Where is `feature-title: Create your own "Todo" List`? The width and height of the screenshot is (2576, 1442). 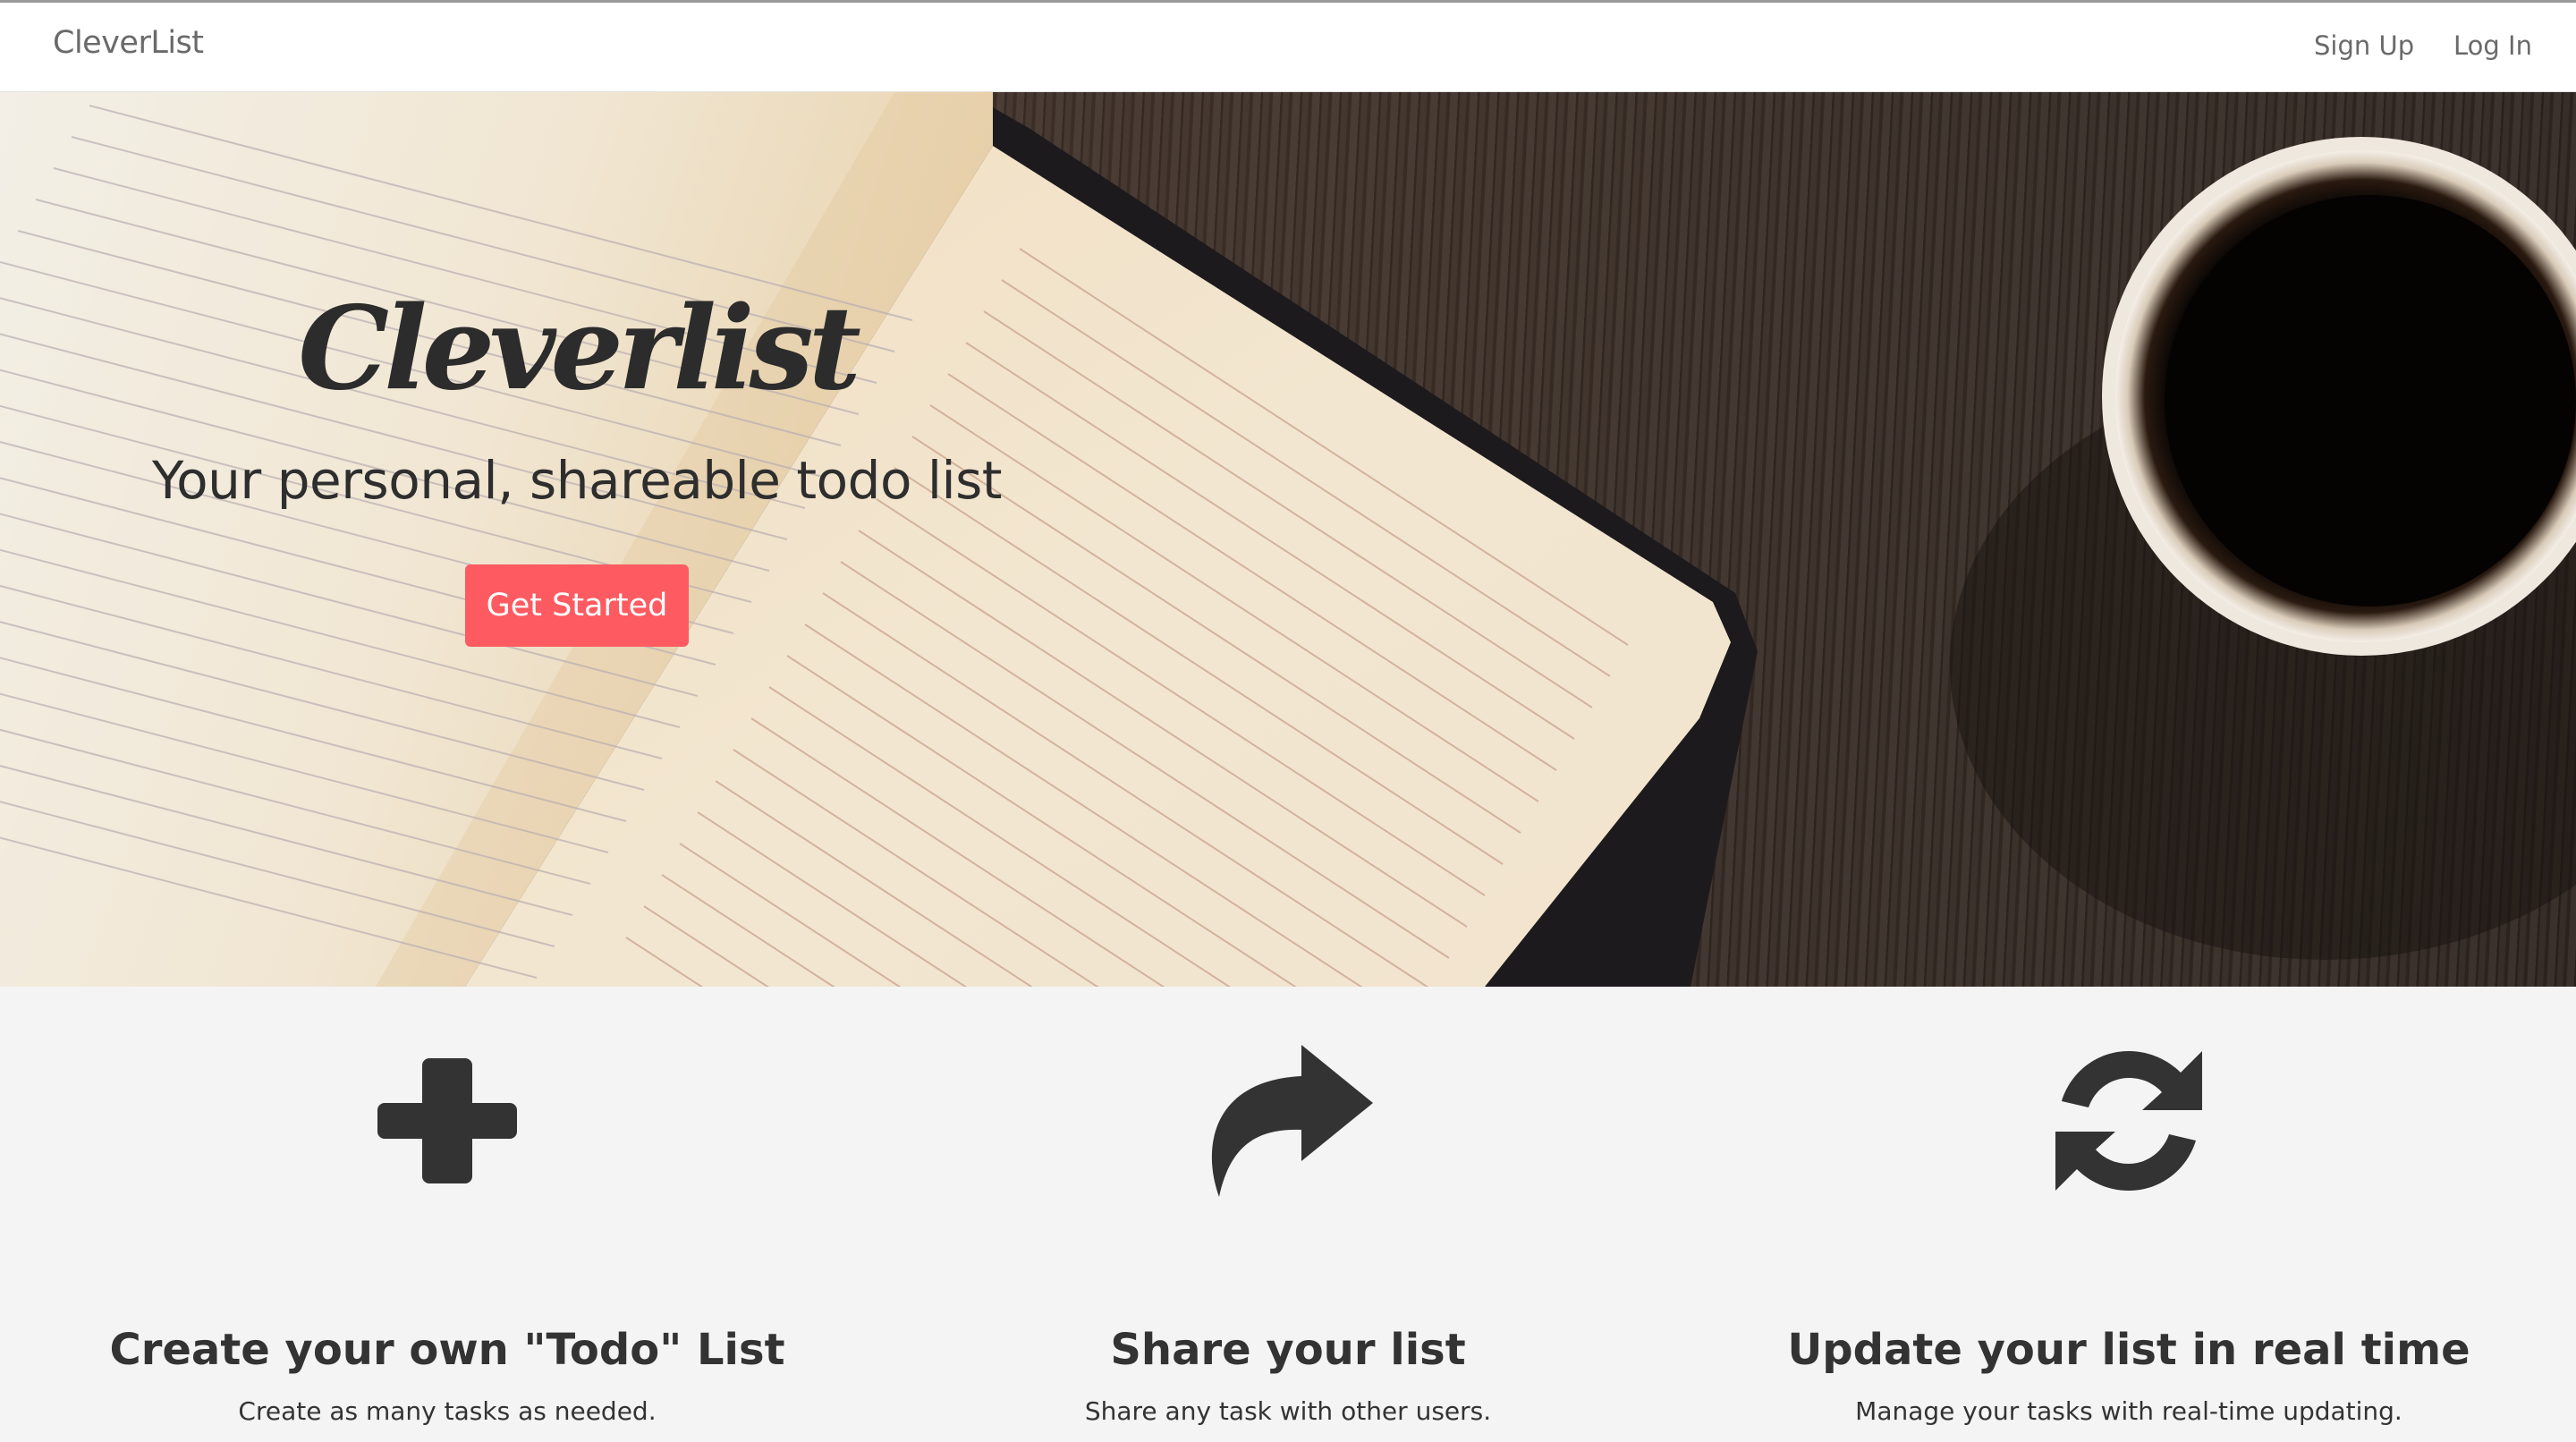
feature-title: Create your own "Todo" List is located at coordinates (447, 1350).